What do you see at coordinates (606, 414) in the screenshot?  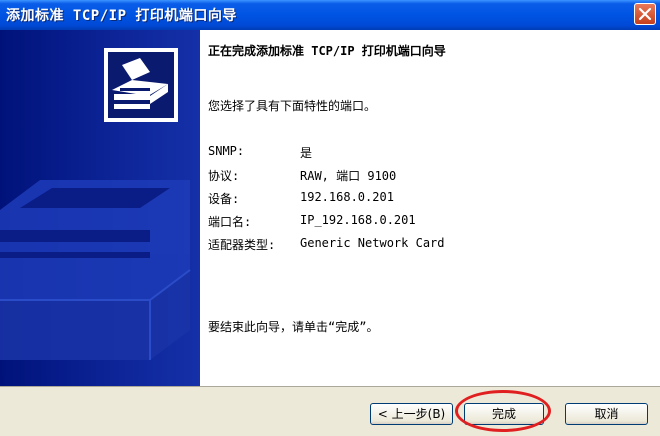 I see `cancel-button: 取消` at bounding box center [606, 414].